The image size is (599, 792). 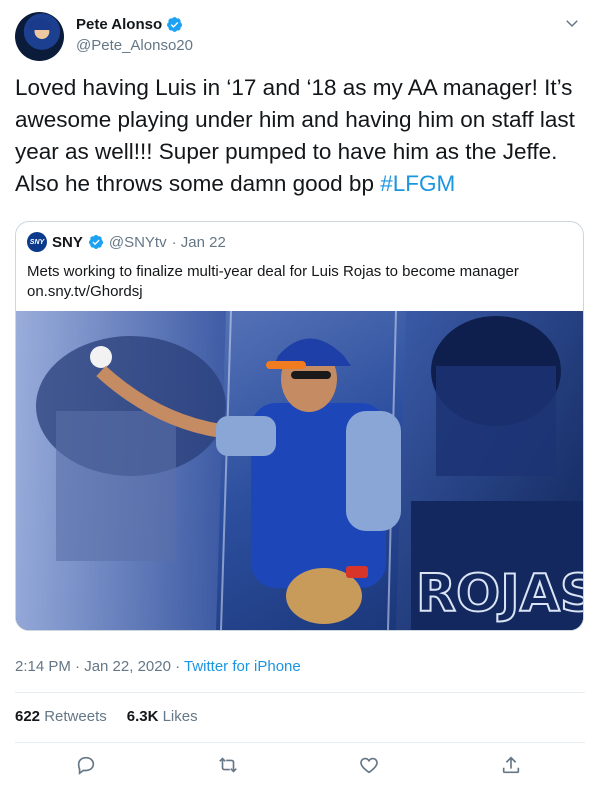 I want to click on heart-icon, so click(x=369, y=765).